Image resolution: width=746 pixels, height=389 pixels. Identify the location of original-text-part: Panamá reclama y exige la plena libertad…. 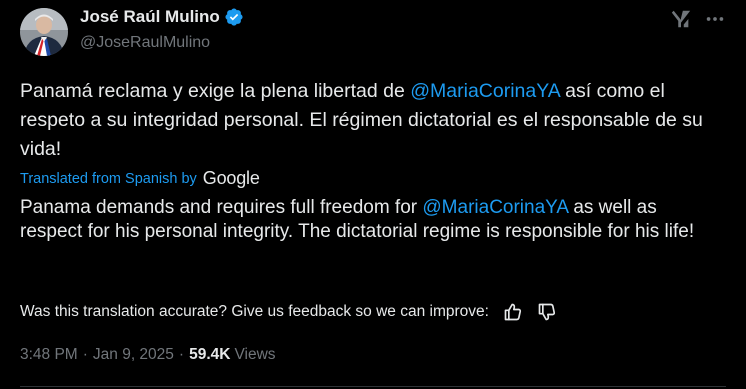
(215, 91).